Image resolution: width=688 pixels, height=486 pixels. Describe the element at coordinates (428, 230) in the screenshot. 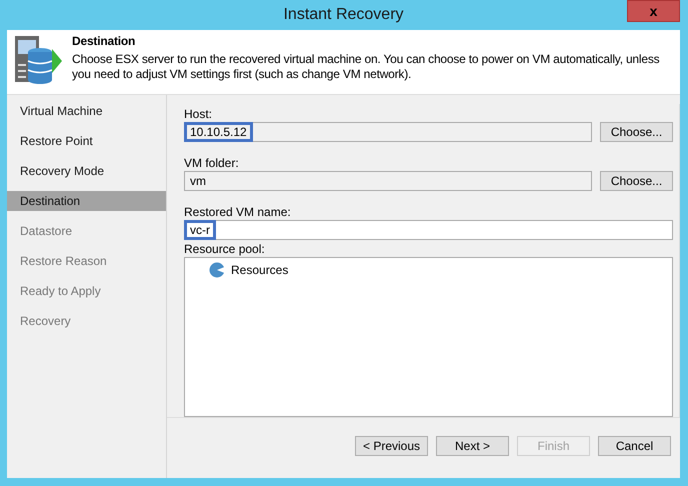

I see `text-field: vc-r` at that location.